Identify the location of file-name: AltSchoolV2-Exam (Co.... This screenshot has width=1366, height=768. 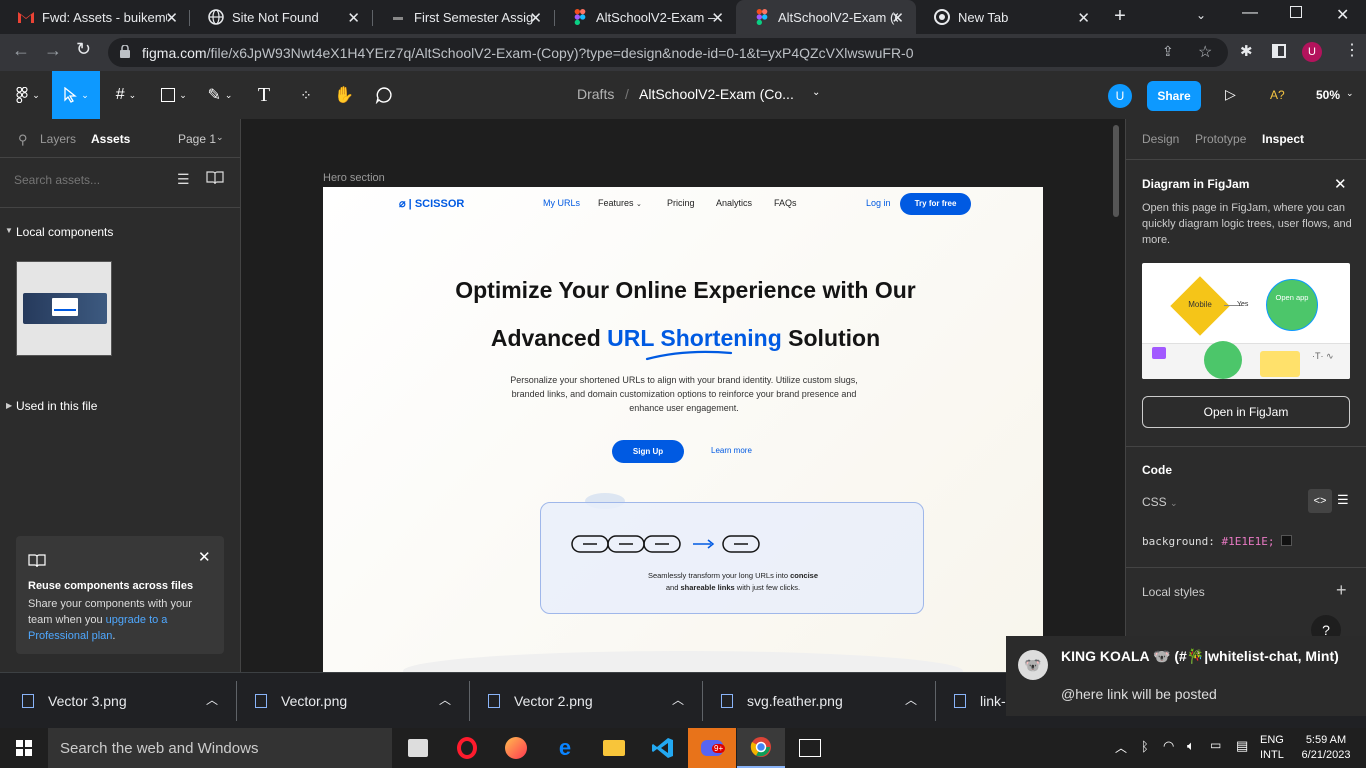
(716, 94).